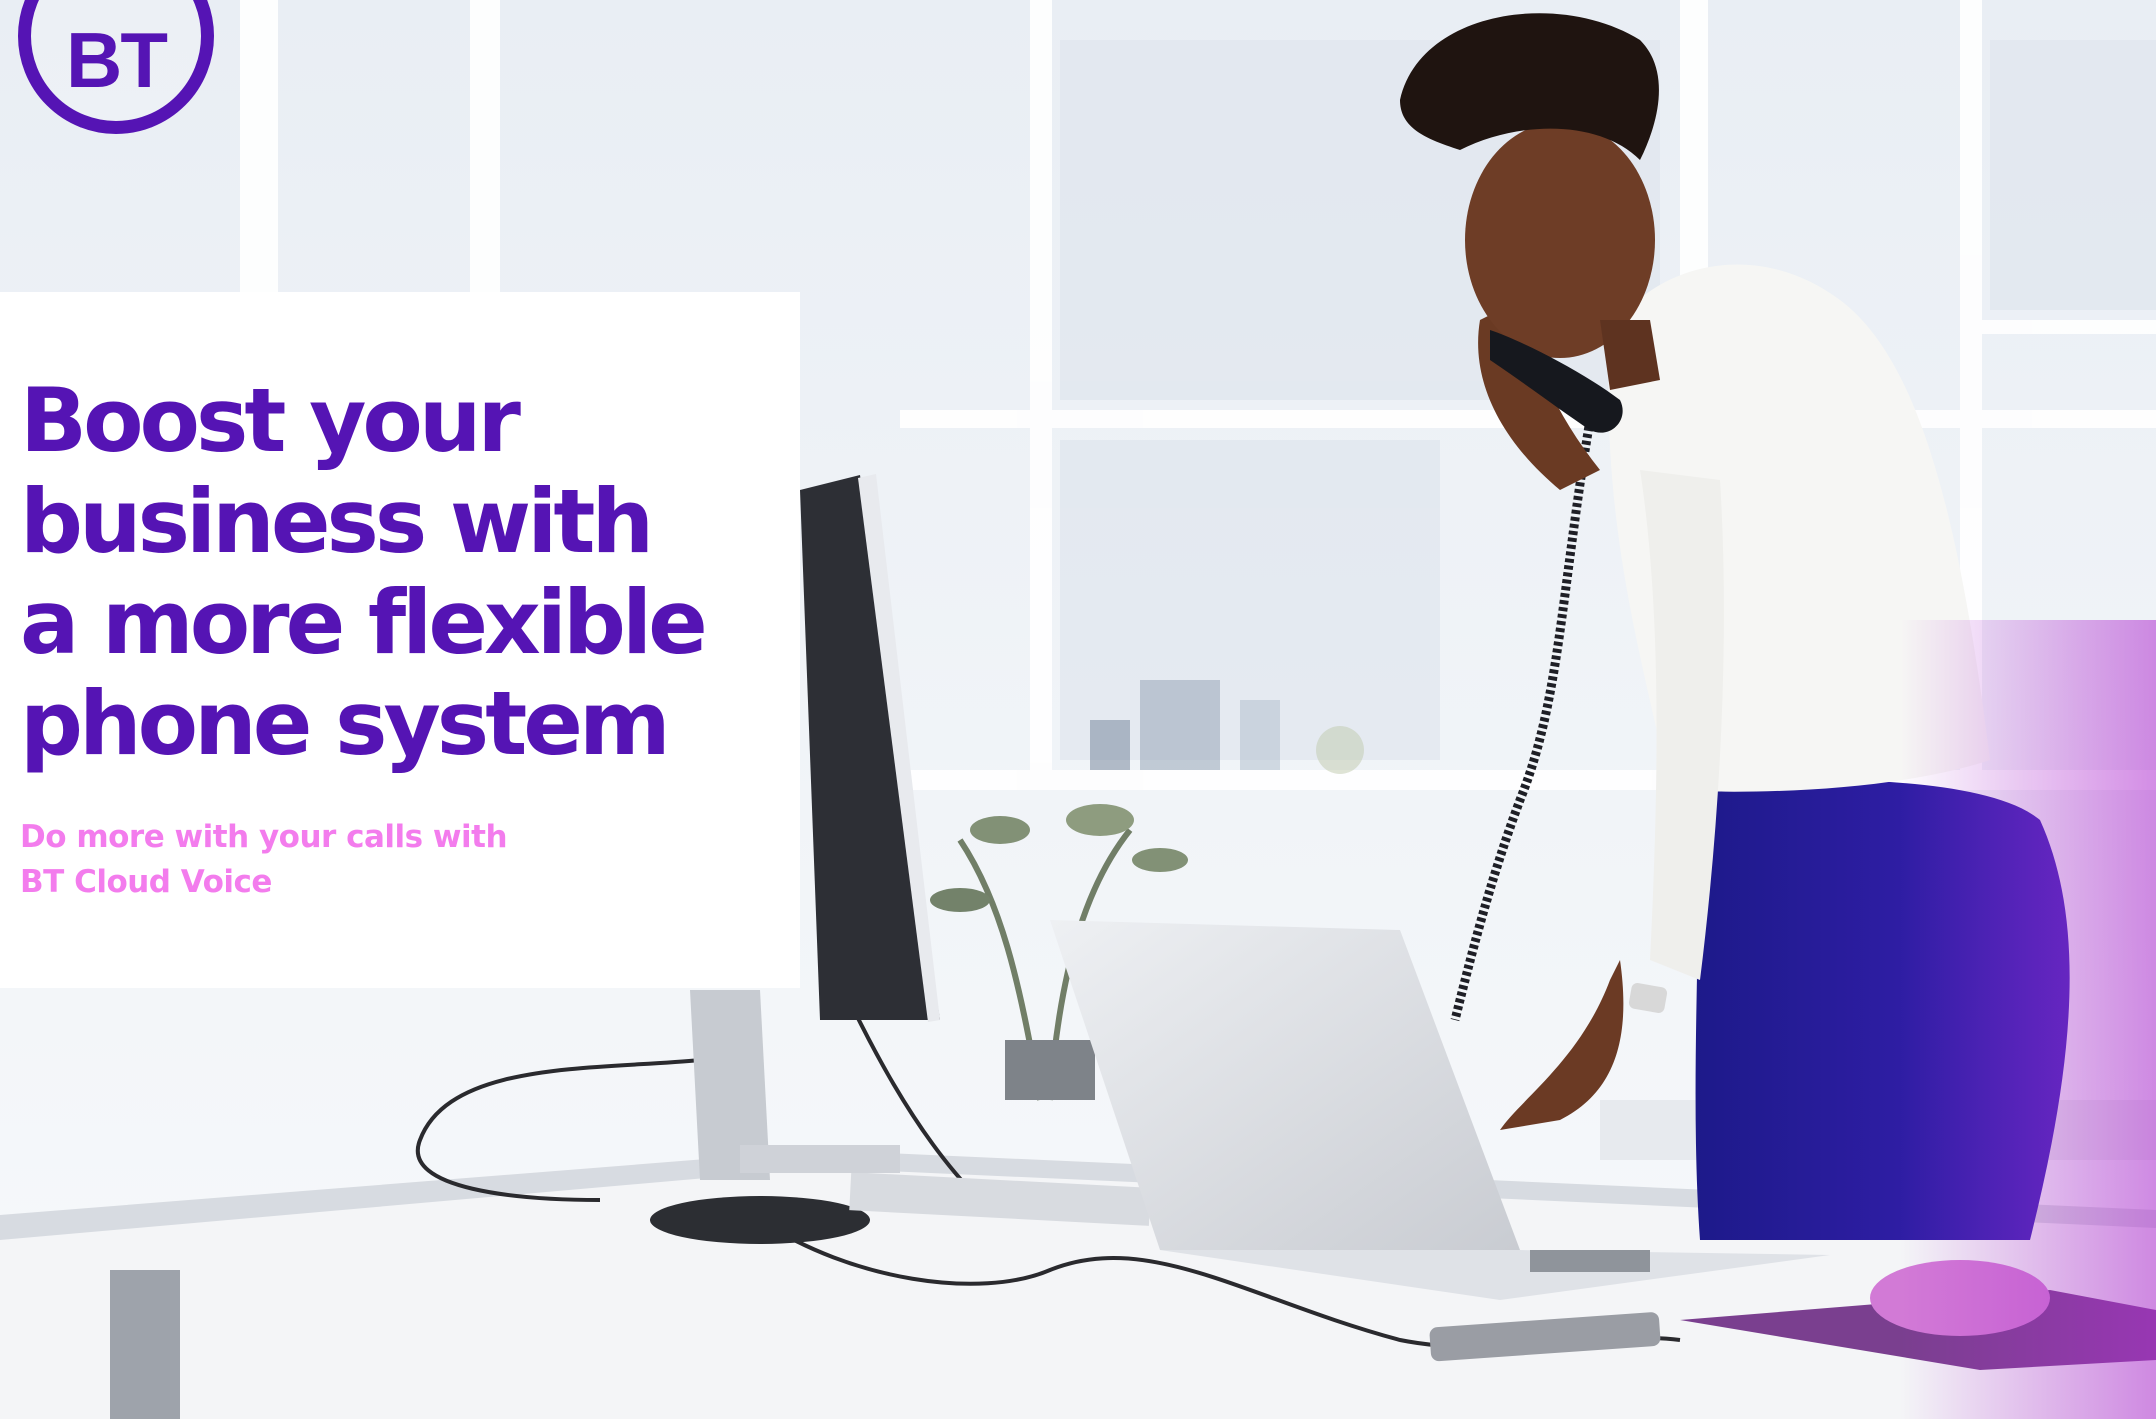 Image resolution: width=2156 pixels, height=1419 pixels. Describe the element at coordinates (364, 622) in the screenshot. I see `headline-line-3: a more flexible` at that location.